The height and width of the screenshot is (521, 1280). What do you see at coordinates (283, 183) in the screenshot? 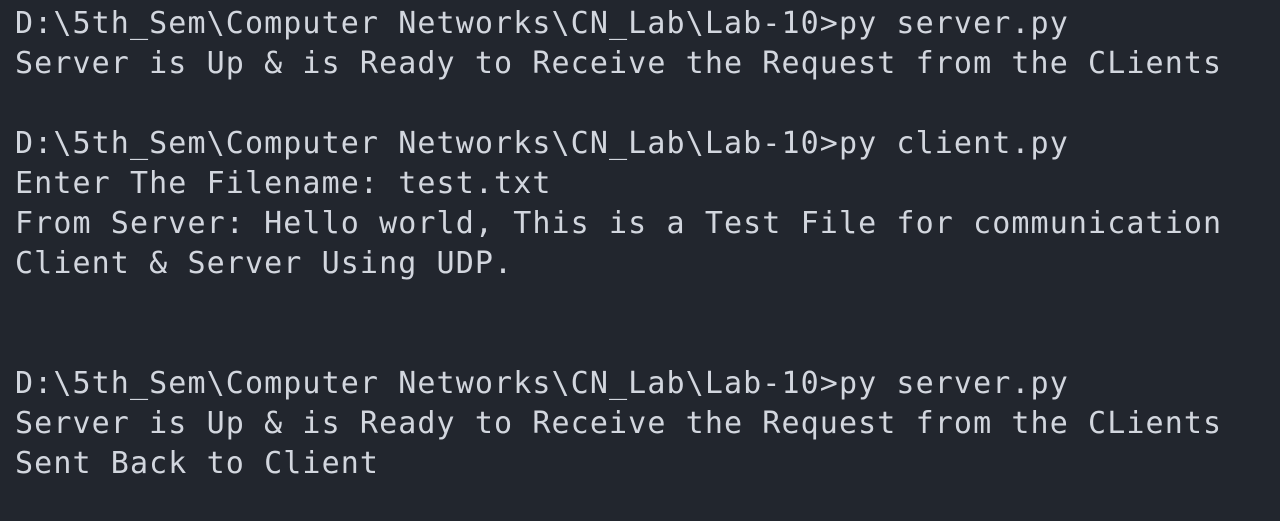
I see `output-line: Enter The Filename: test.txt` at bounding box center [283, 183].